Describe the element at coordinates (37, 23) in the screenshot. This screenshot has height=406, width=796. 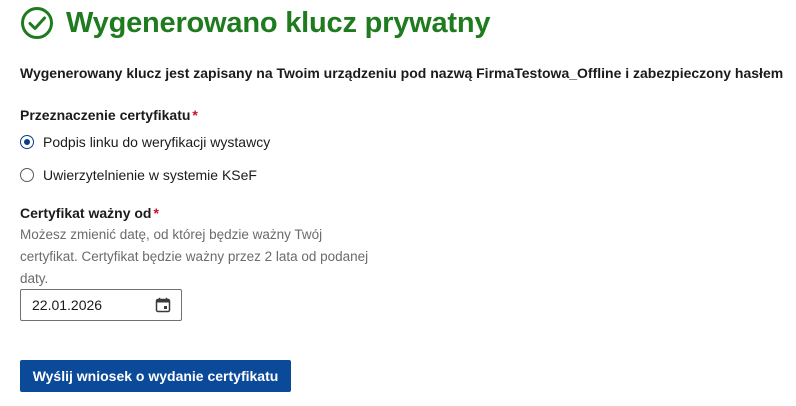
I see `check-circle-icon` at that location.